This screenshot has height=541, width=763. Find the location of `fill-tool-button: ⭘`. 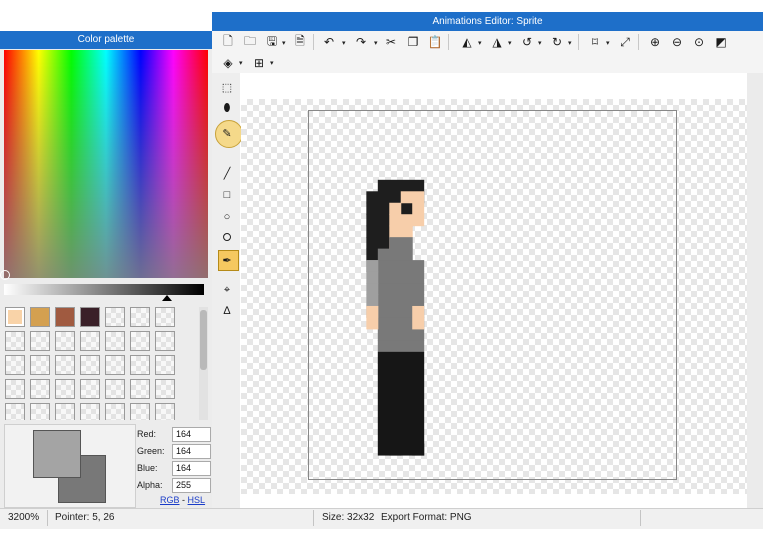

fill-tool-button: ⭘ is located at coordinates (227, 238).